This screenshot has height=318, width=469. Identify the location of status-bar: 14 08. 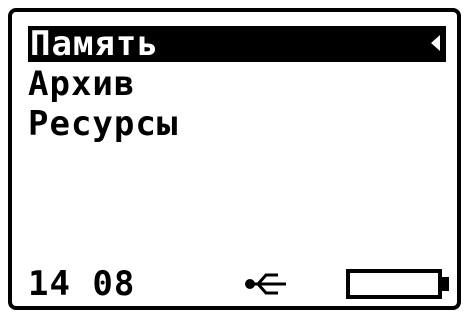
(238, 284).